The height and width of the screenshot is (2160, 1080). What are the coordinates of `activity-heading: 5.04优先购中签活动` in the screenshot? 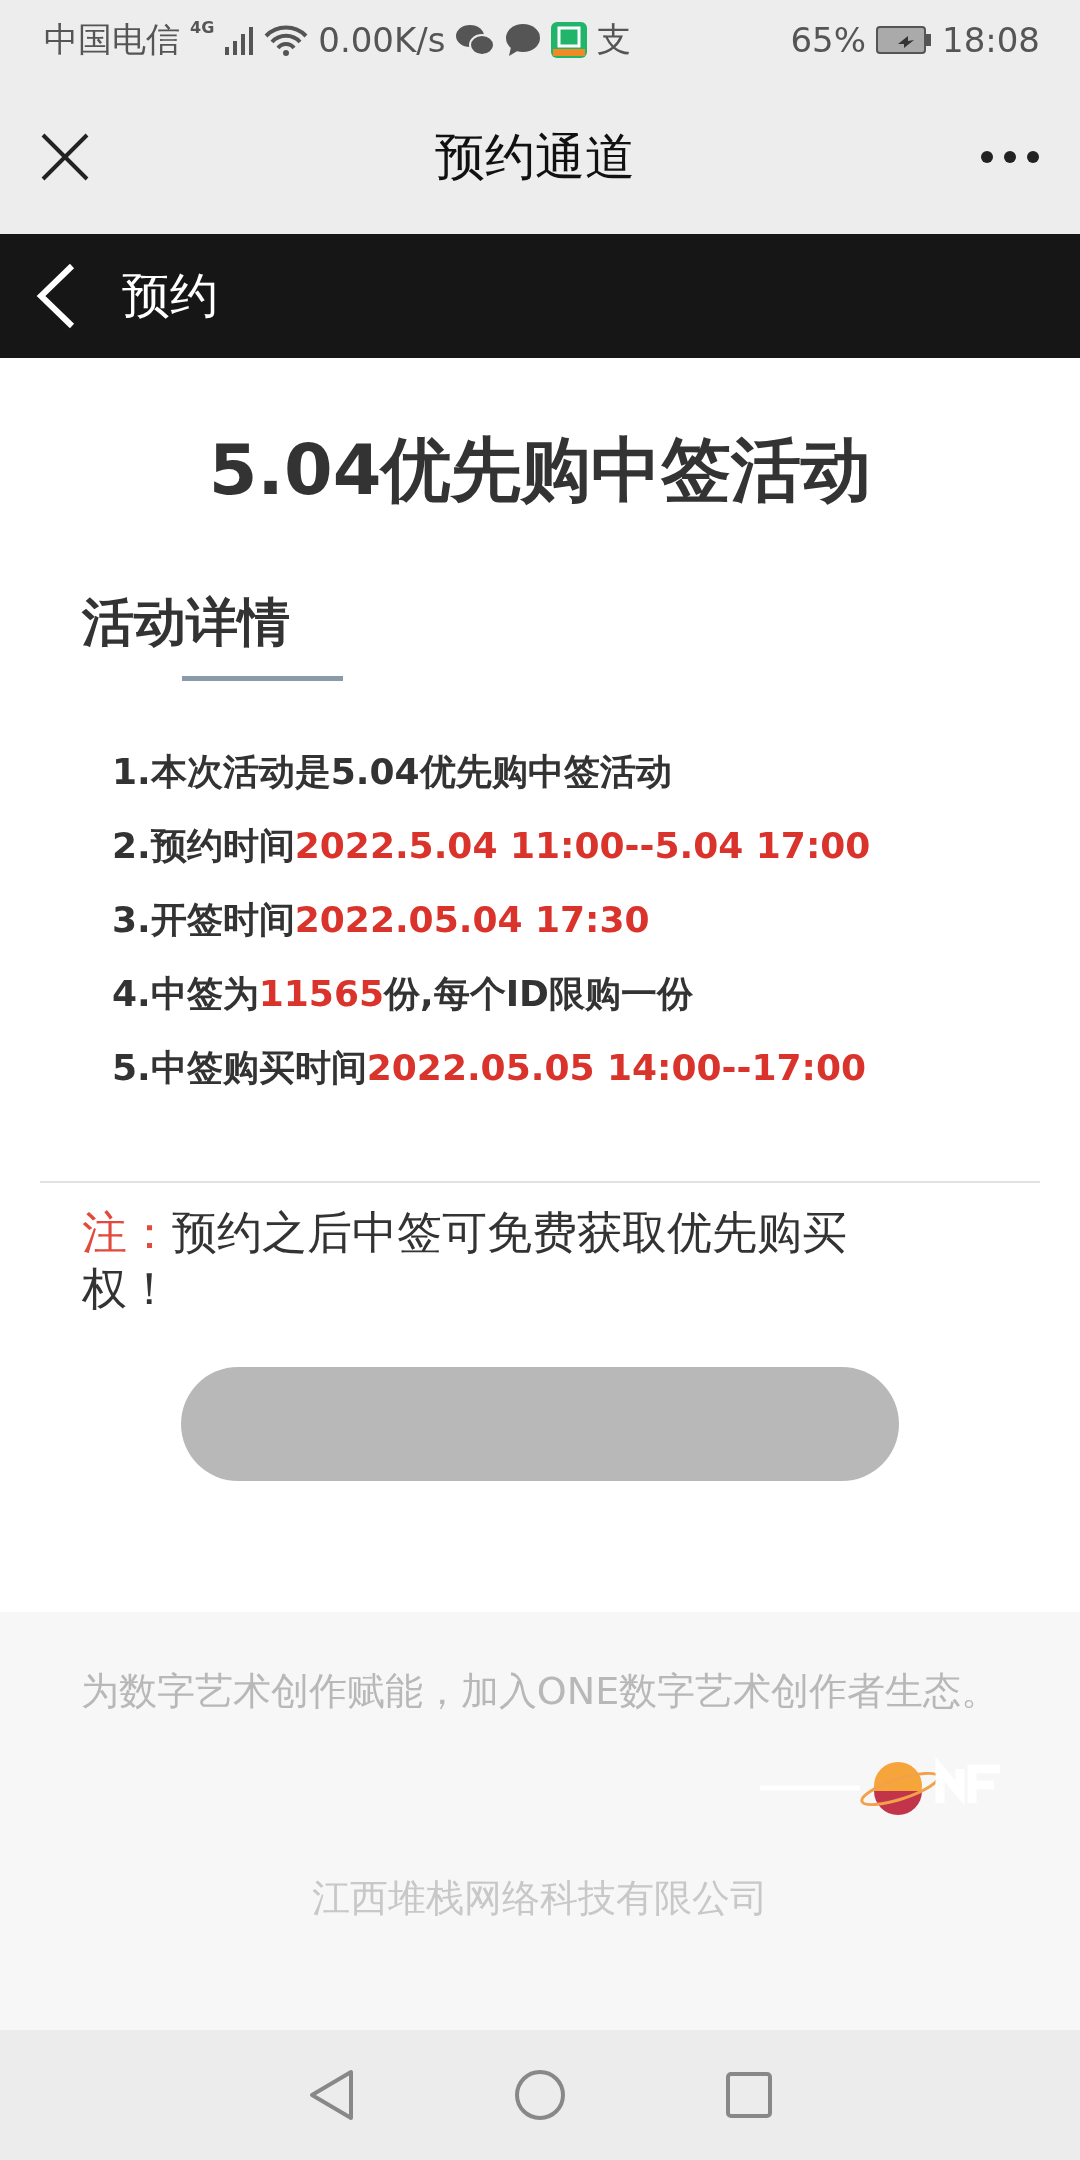 It's located at (540, 470).